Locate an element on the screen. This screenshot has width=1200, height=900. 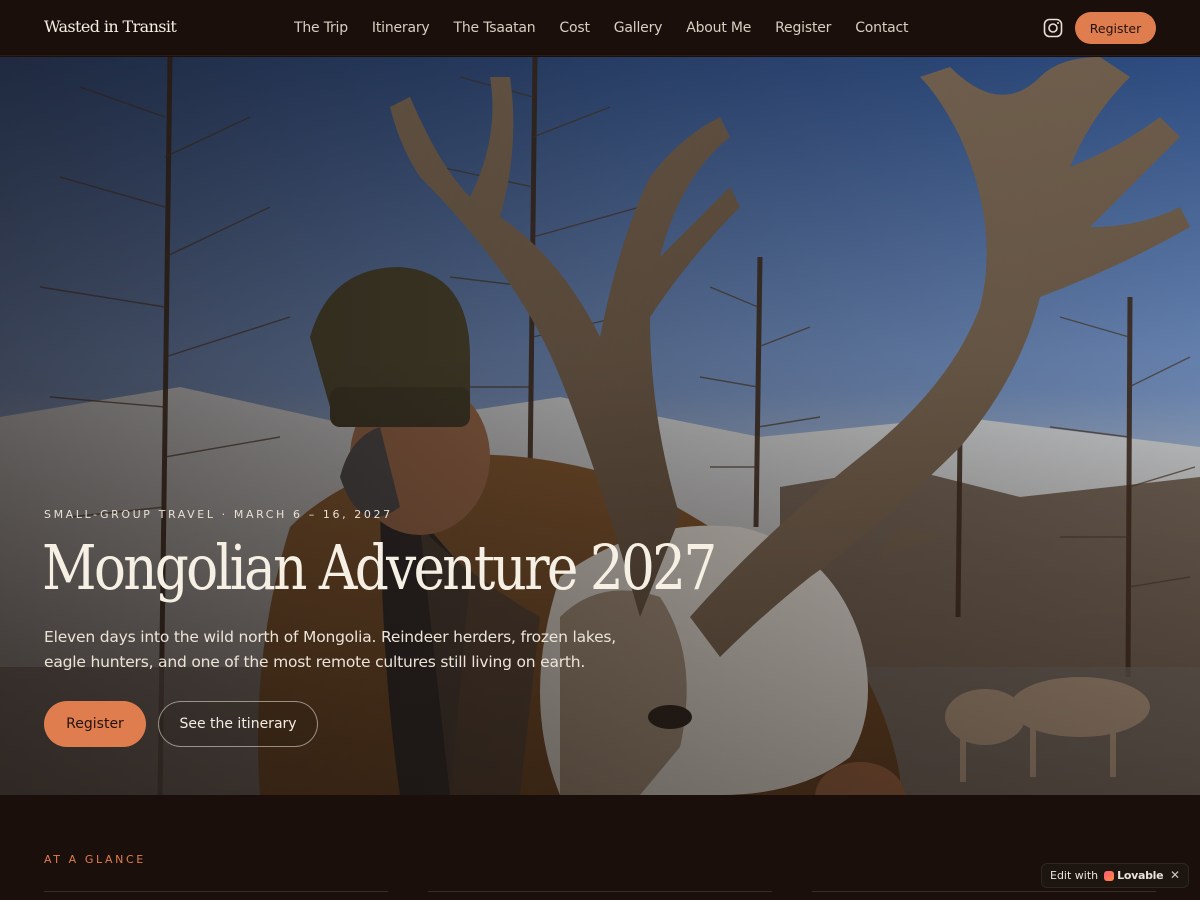
hero-title: Mongolian Adventure 2027 is located at coordinates (379, 567).